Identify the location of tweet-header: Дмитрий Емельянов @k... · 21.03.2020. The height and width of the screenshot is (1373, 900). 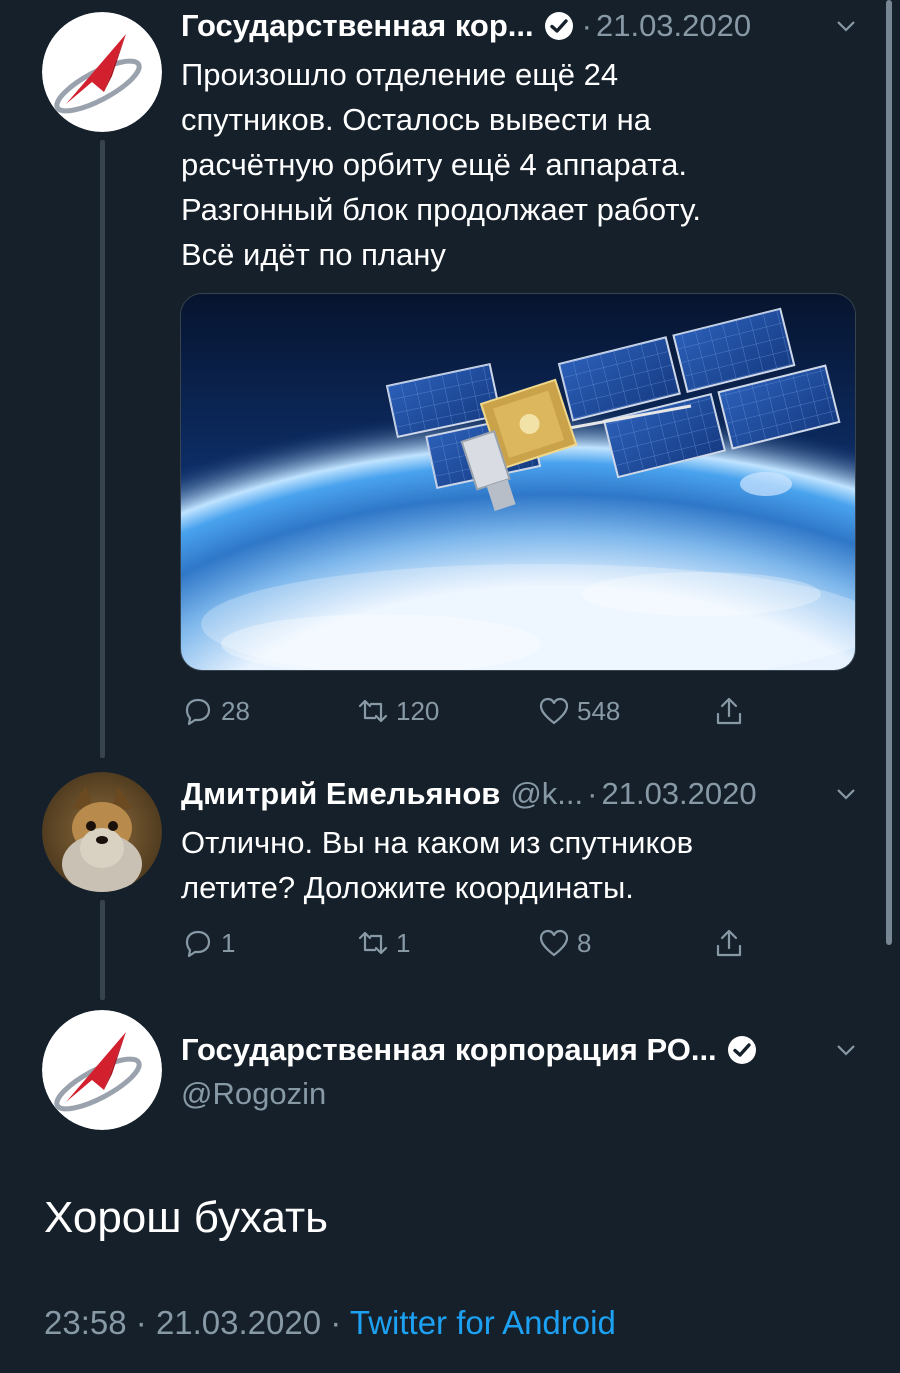
(469, 794).